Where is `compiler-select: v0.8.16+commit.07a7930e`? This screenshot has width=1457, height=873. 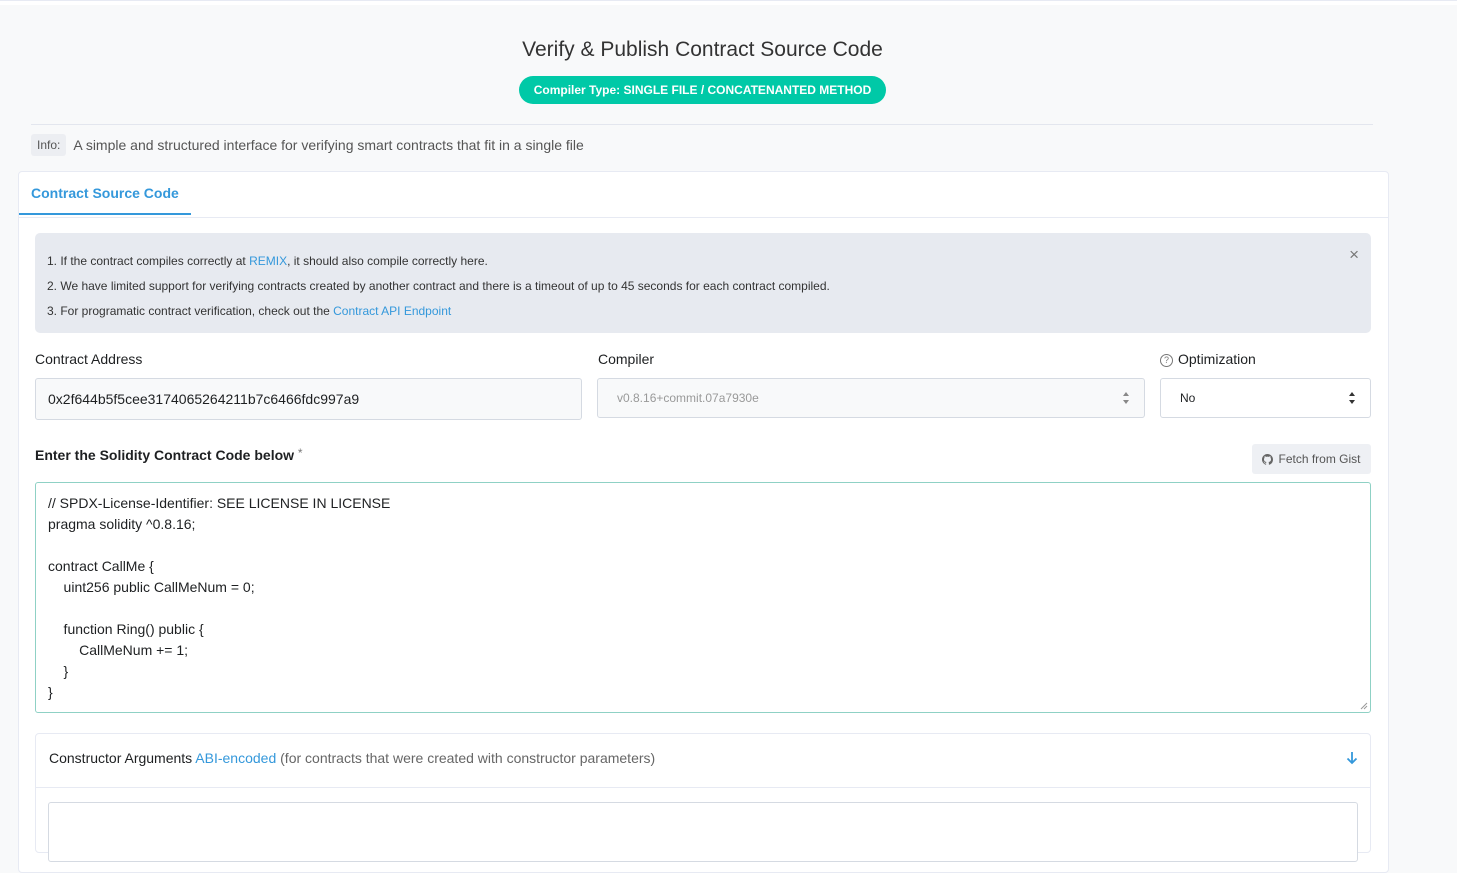
compiler-select: v0.8.16+commit.07a7930e is located at coordinates (871, 398).